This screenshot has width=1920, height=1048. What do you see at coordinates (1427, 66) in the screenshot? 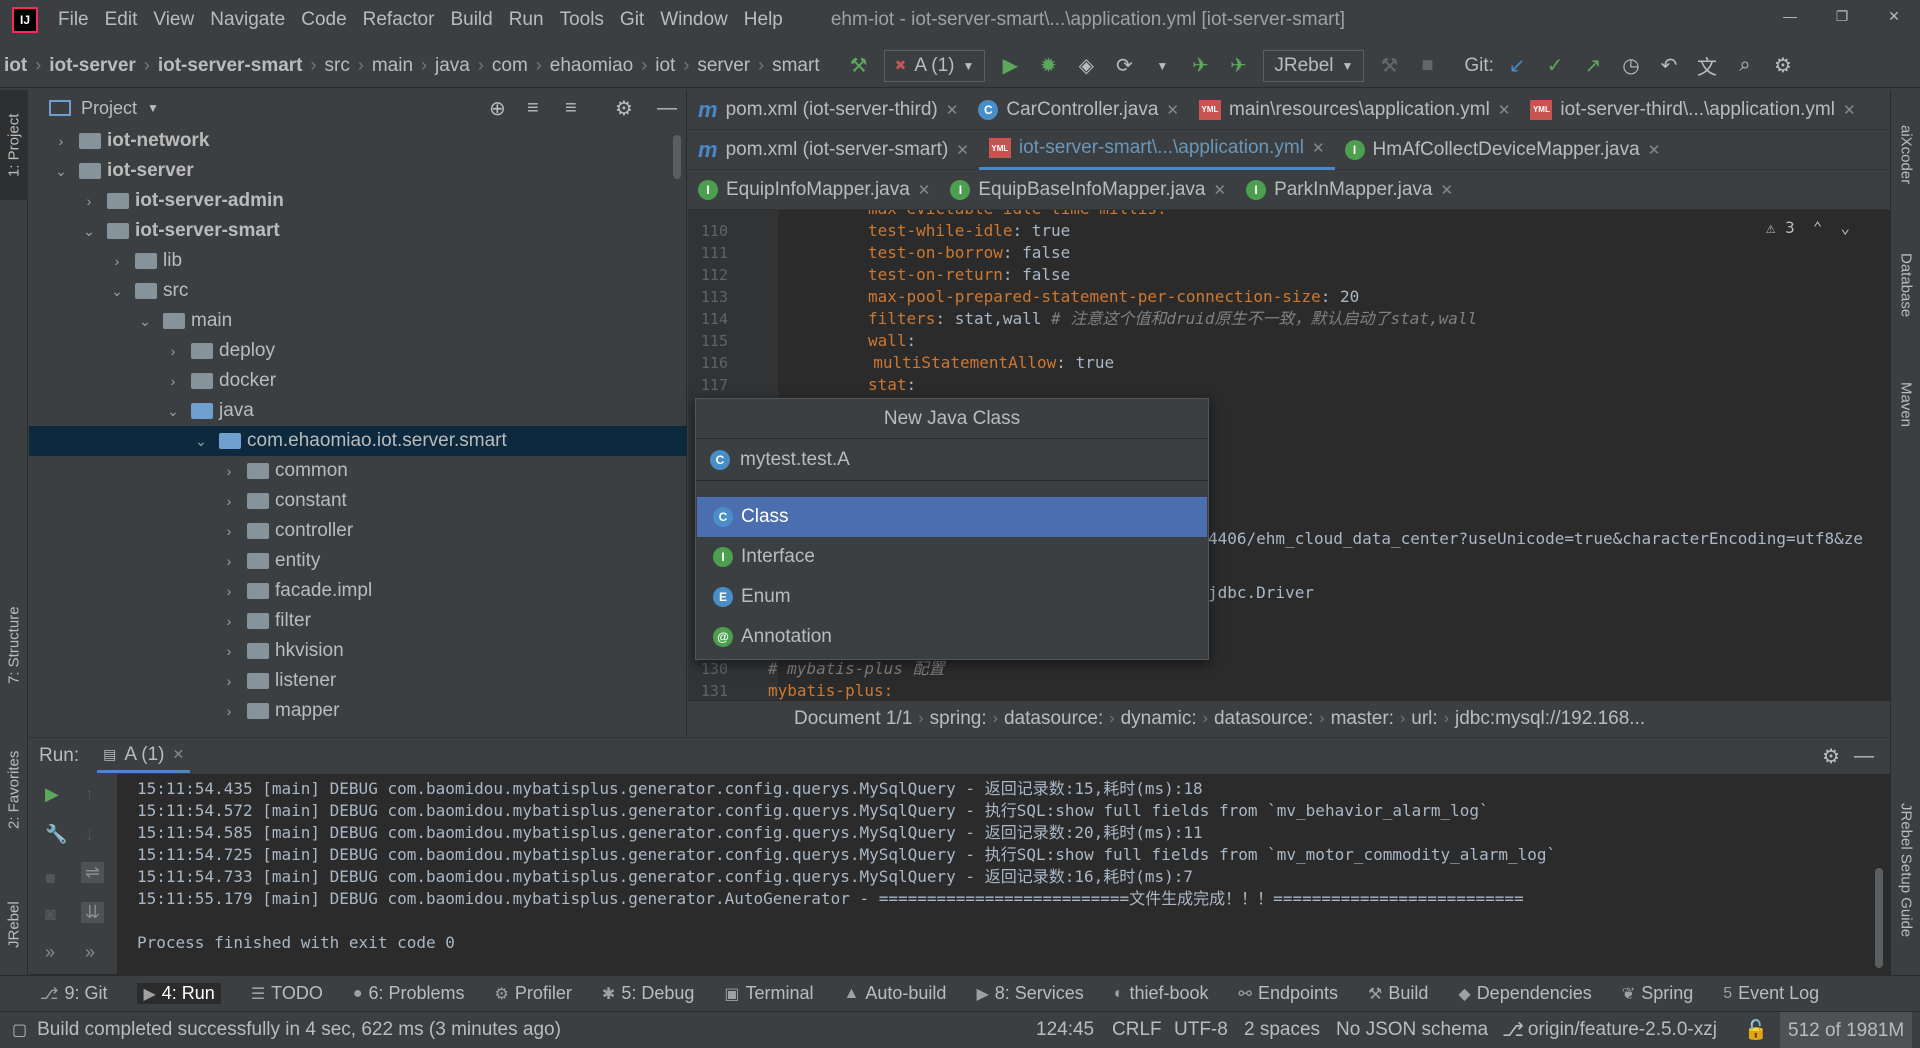
I see `stop-icon: ■` at bounding box center [1427, 66].